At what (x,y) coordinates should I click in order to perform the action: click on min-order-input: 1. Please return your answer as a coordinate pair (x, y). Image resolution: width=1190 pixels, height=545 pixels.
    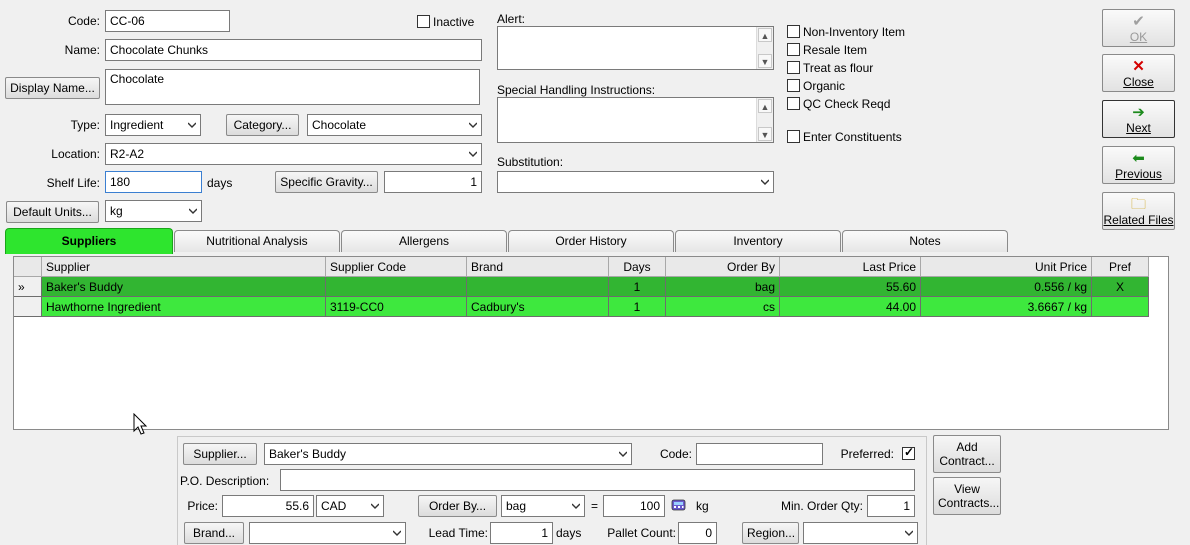
    Looking at the image, I should click on (891, 506).